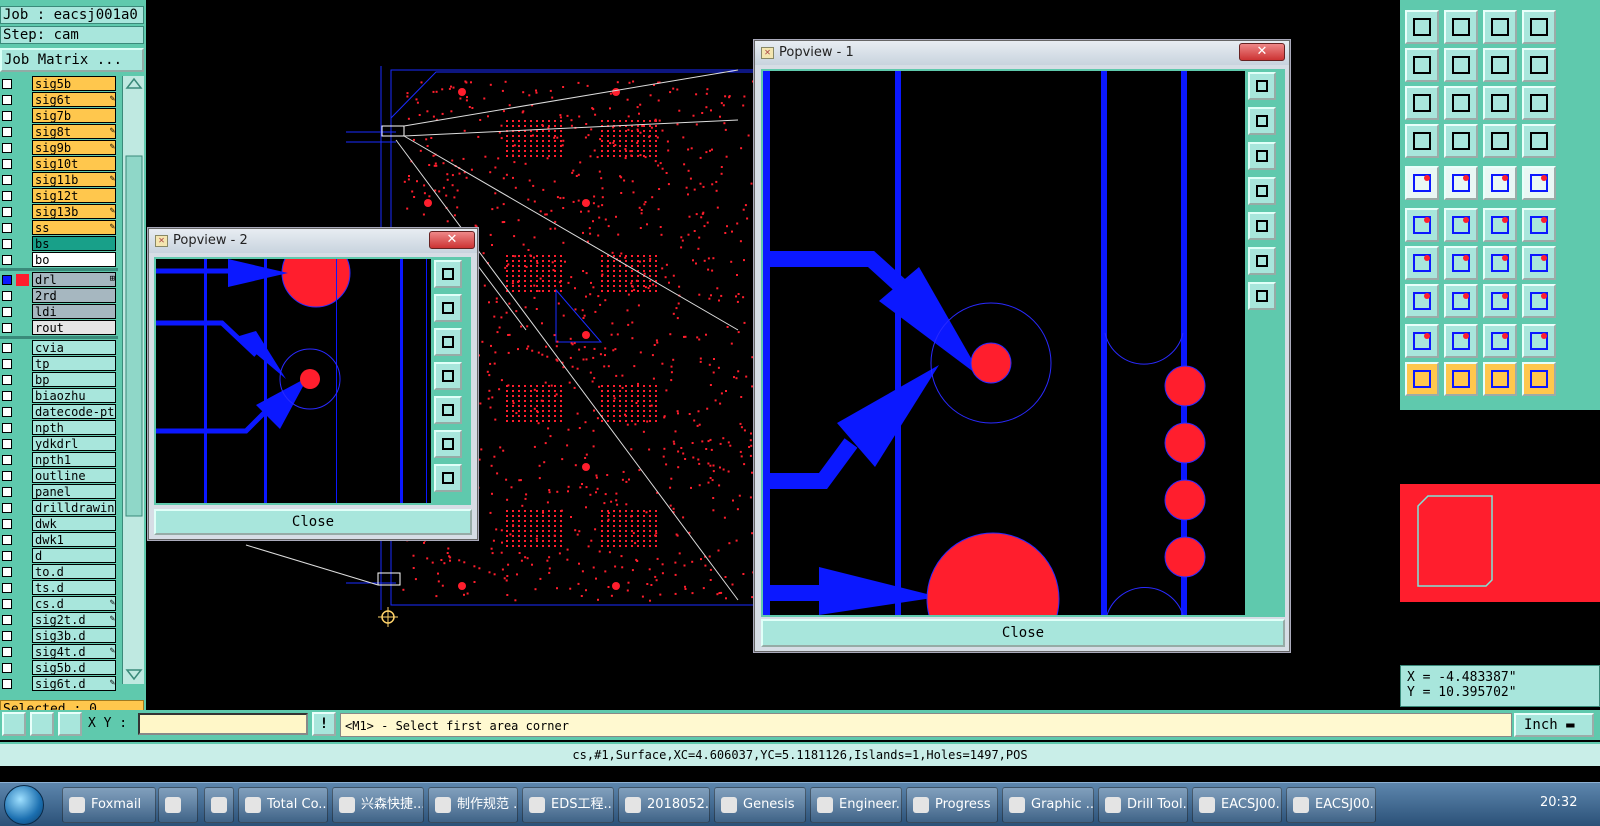 Image resolution: width=1600 pixels, height=826 pixels. What do you see at coordinates (1500, 141) in the screenshot?
I see `multi-layer-icon` at bounding box center [1500, 141].